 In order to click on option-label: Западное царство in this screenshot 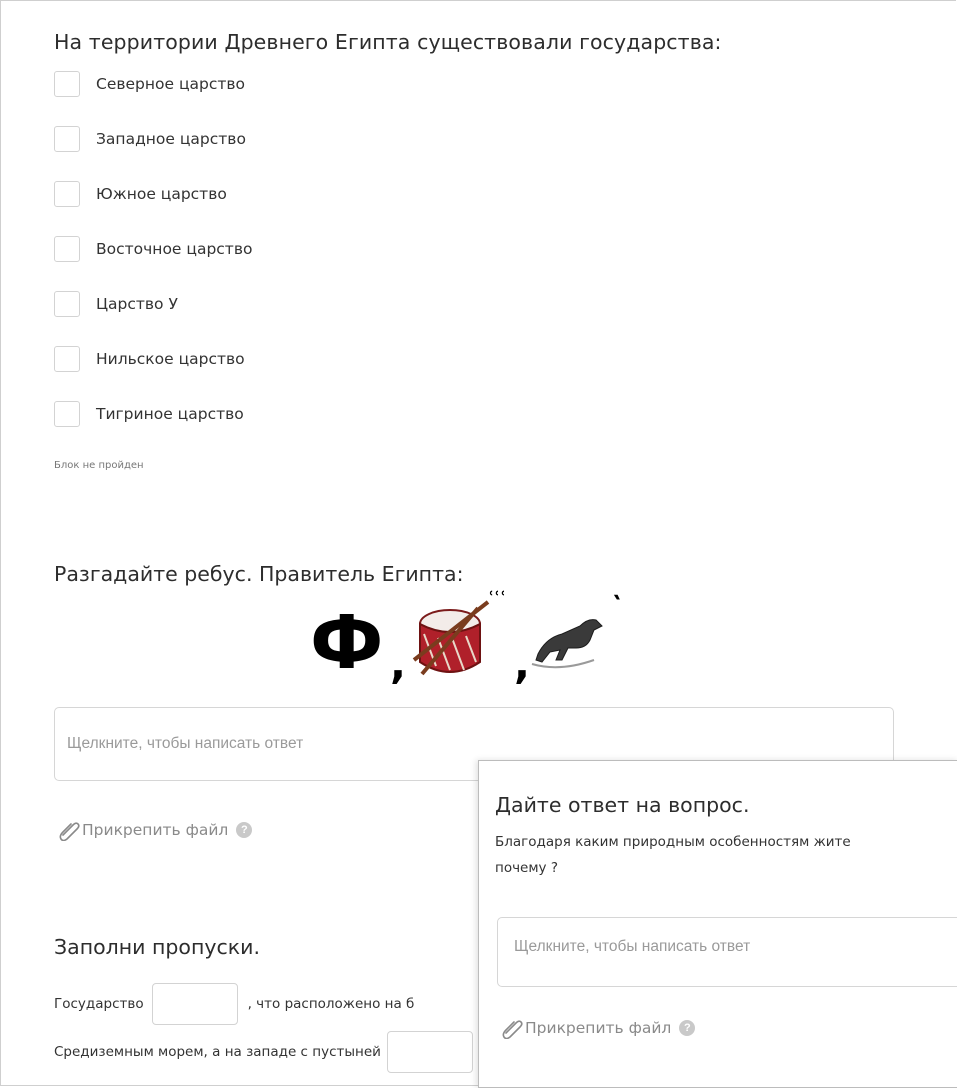, I will do `click(171, 139)`.